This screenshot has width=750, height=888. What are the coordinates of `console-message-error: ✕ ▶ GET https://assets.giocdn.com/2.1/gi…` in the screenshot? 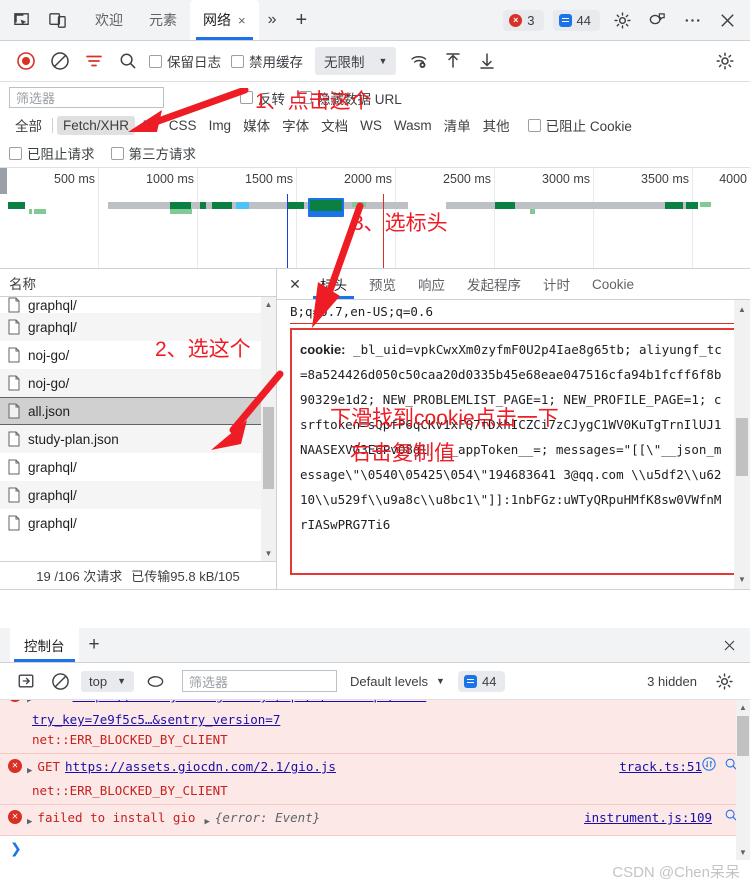 It's located at (375, 779).